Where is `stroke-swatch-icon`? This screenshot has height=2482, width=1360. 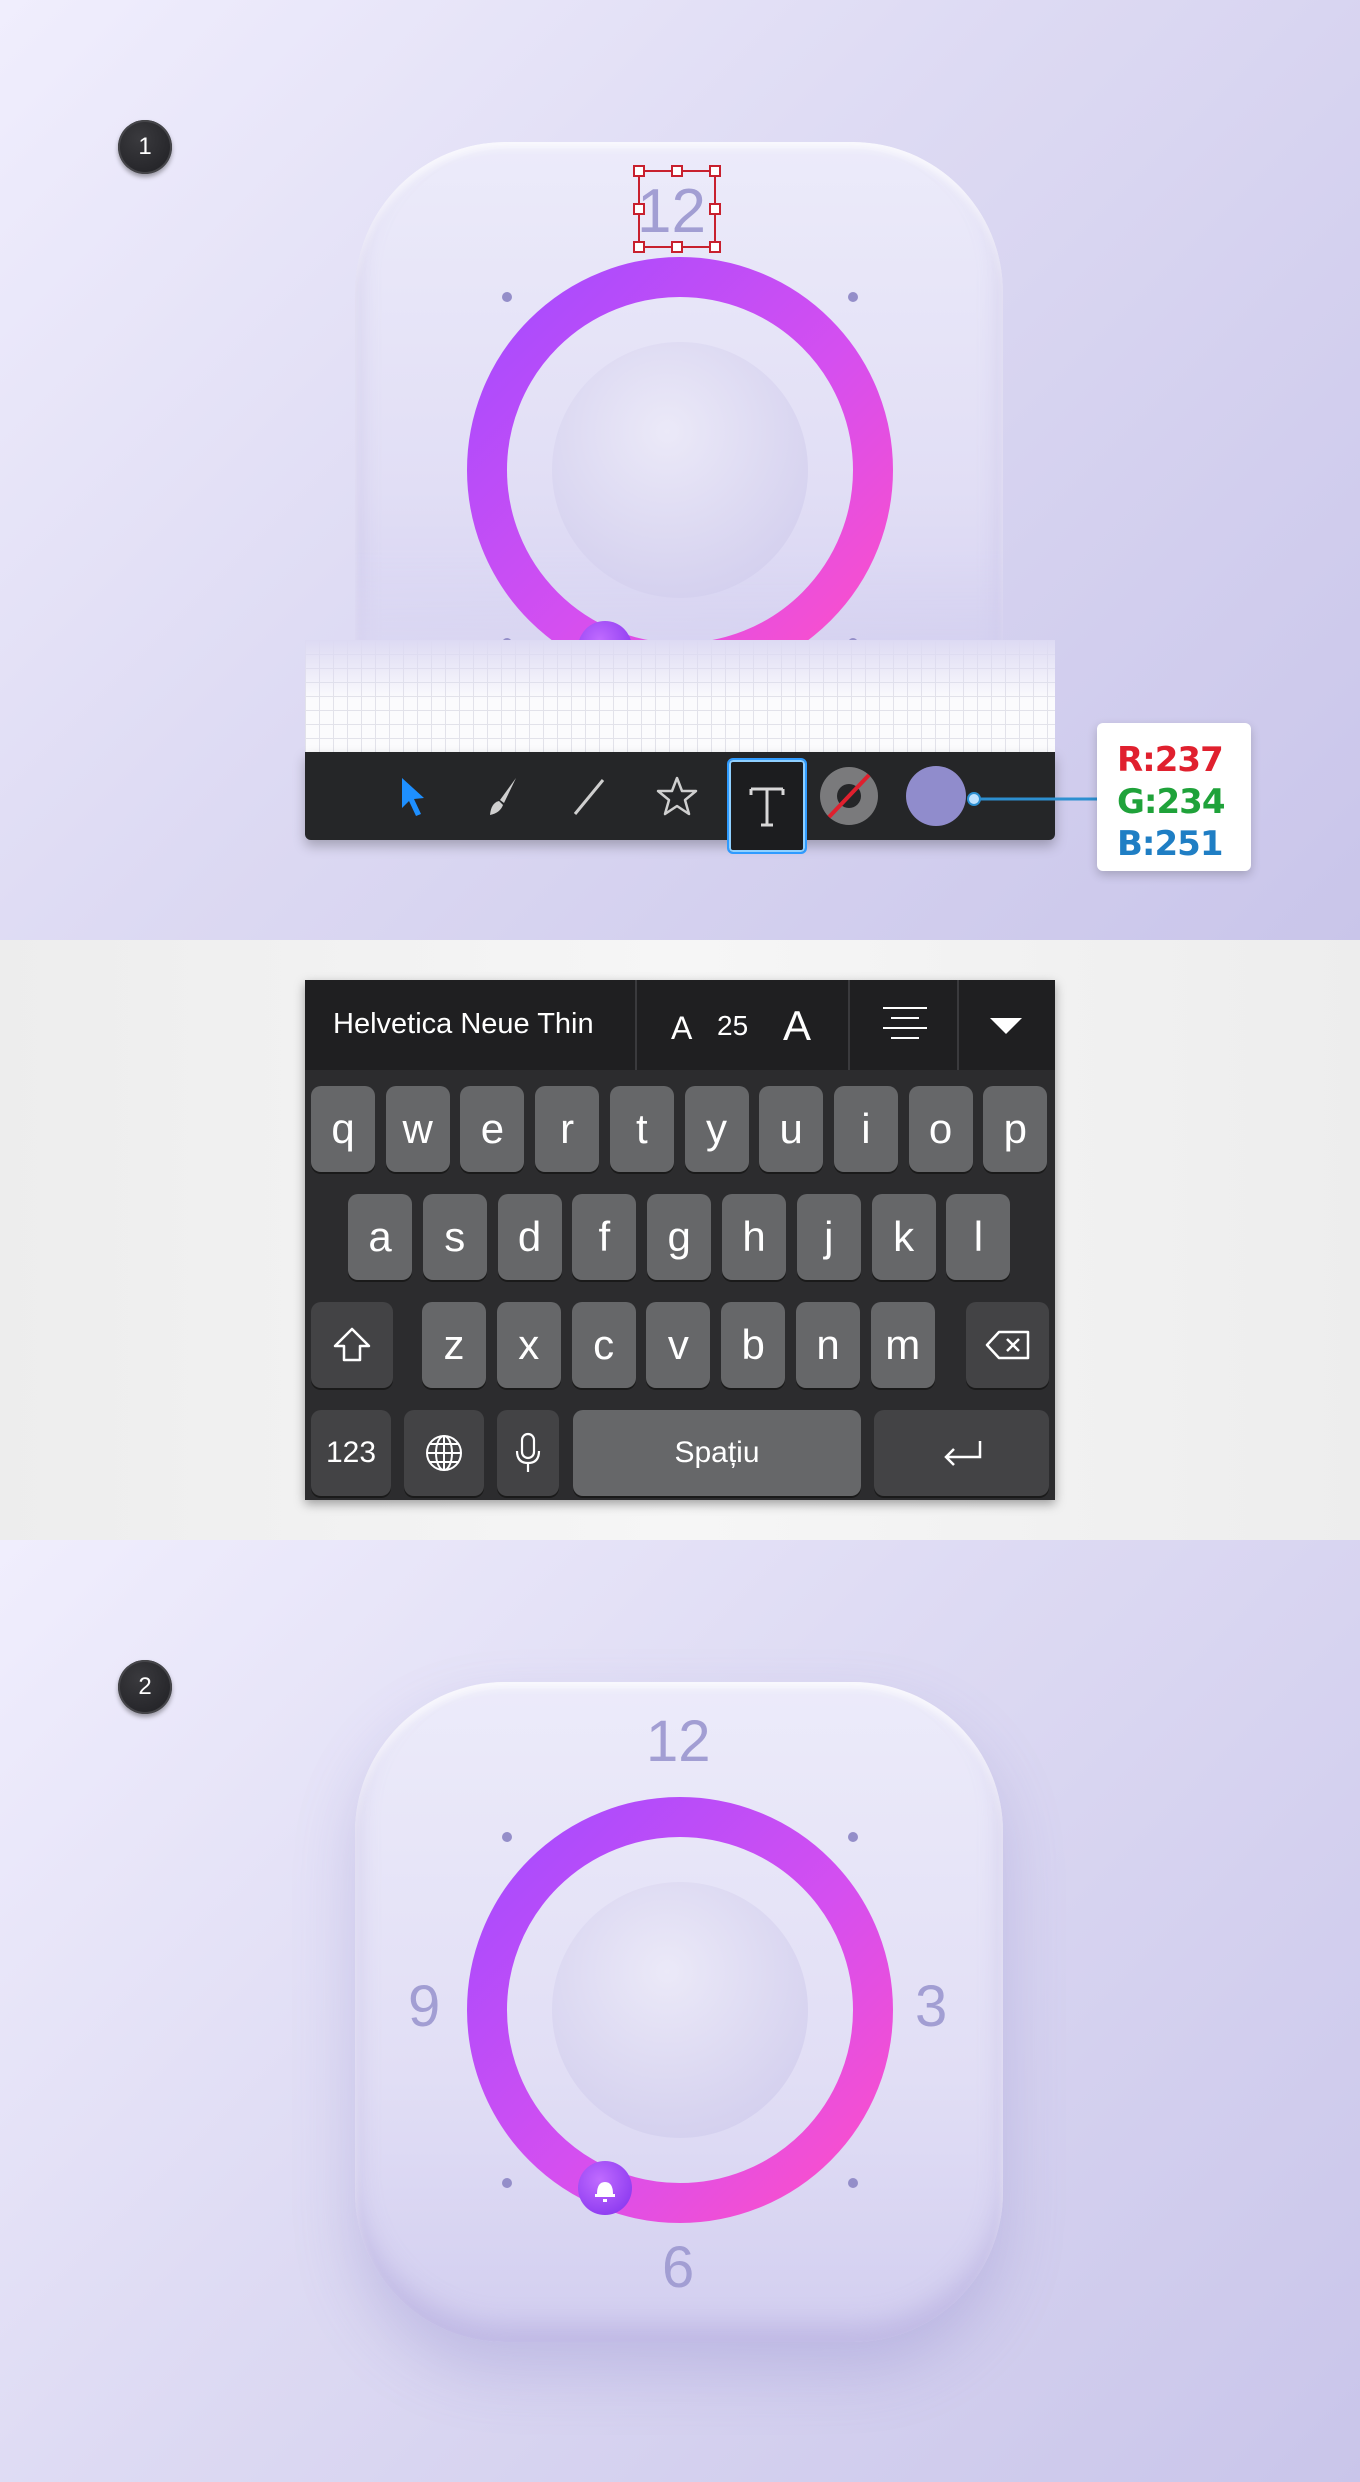
stroke-swatch-icon is located at coordinates (849, 796).